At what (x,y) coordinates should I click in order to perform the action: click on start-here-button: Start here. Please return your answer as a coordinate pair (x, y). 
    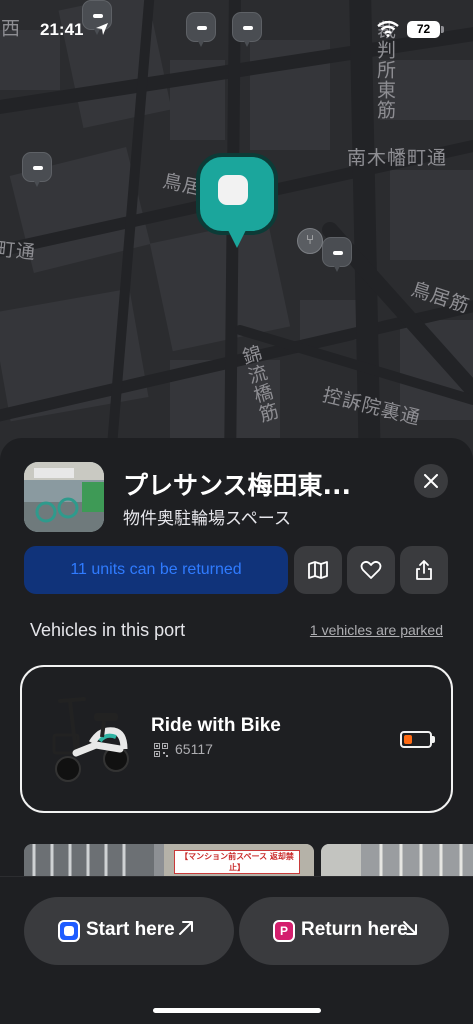
    Looking at the image, I should click on (129, 931).